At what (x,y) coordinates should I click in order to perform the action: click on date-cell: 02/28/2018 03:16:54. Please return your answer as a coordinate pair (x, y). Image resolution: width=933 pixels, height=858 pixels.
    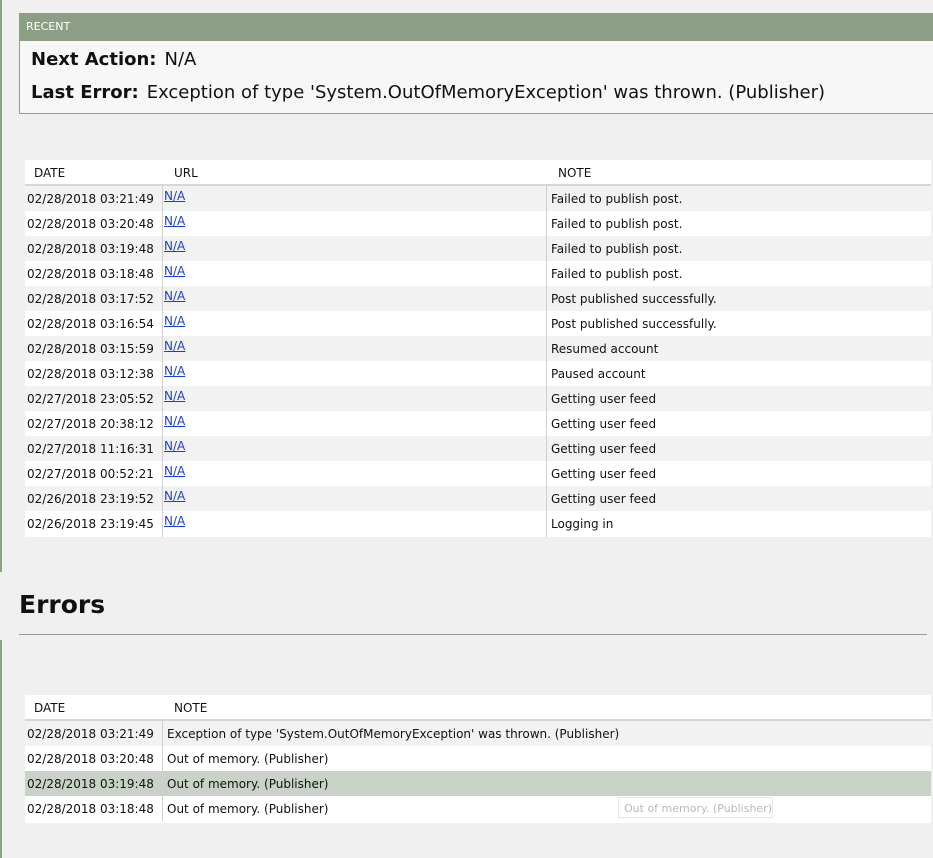
    Looking at the image, I should click on (90, 324).